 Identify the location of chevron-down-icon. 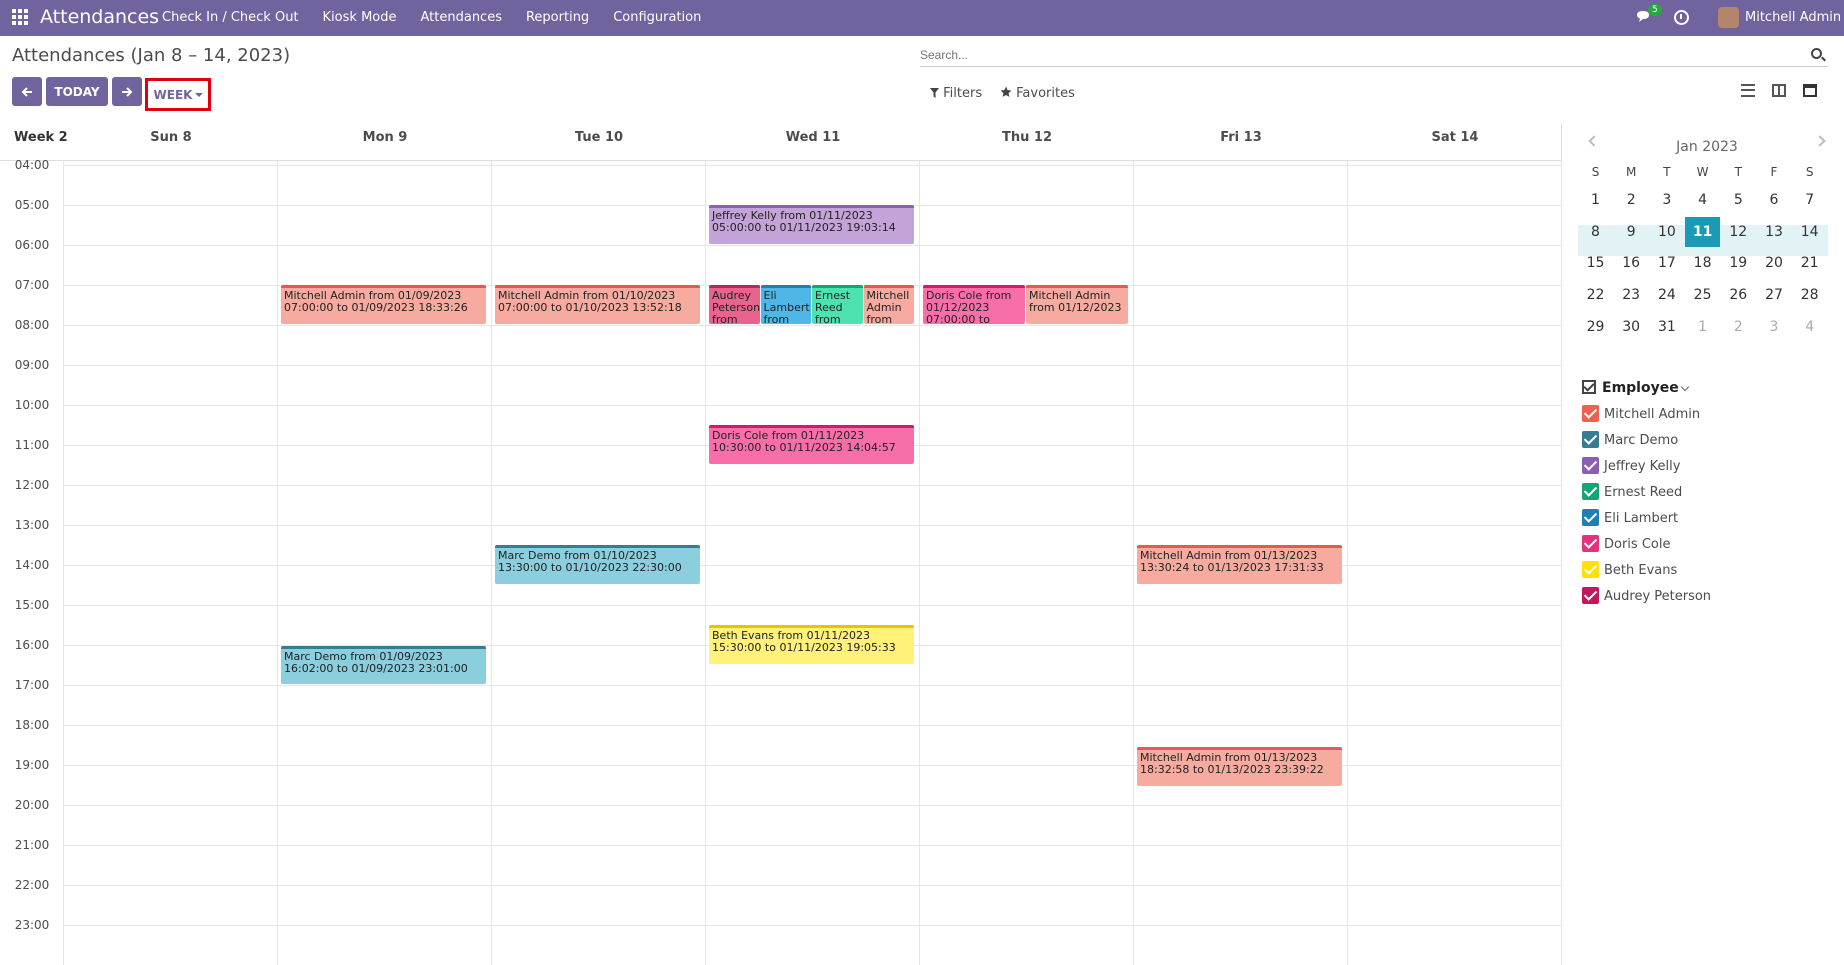
(1684, 387).